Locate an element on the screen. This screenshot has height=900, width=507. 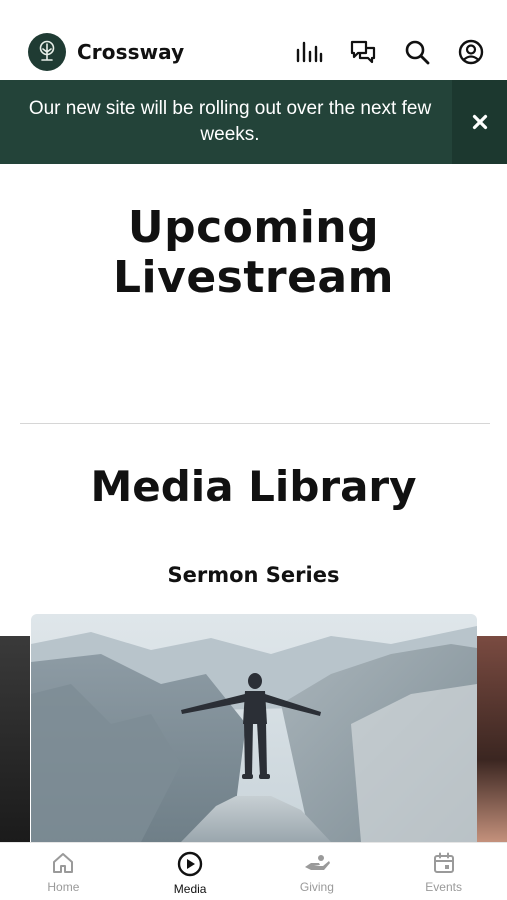
bottom-tab-bar: Home Media Giving Events is located at coordinates (253, 871).